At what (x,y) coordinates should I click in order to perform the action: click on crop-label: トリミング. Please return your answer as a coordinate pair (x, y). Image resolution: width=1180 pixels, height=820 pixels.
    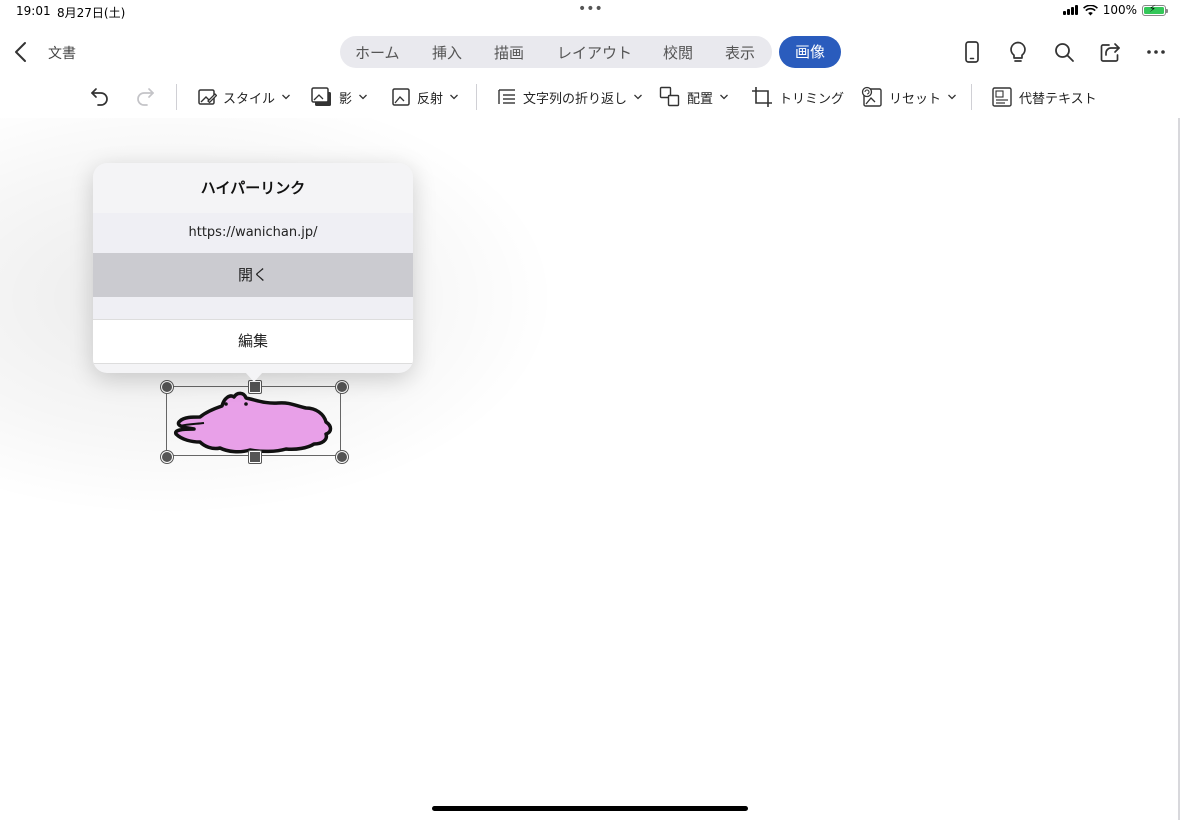
    Looking at the image, I should click on (812, 99).